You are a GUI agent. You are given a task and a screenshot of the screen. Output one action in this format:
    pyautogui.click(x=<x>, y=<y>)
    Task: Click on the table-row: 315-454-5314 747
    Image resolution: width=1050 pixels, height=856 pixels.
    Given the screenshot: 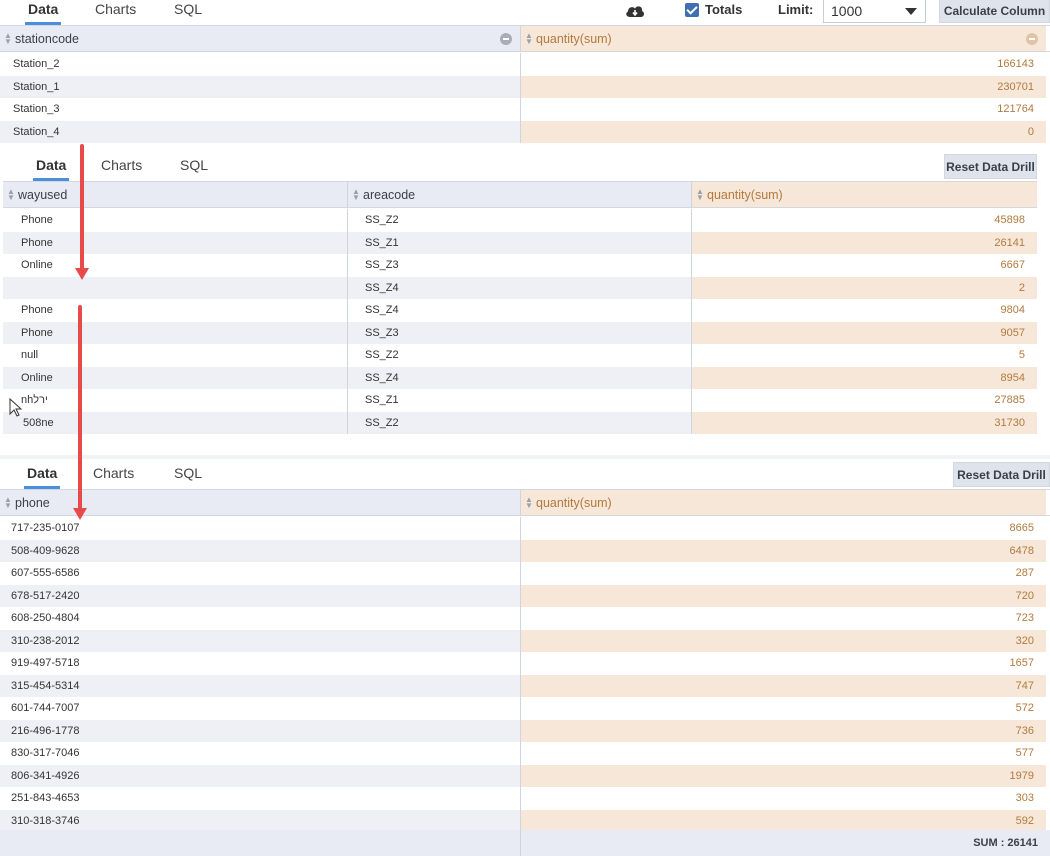 What is the action you would take?
    pyautogui.click(x=523, y=685)
    